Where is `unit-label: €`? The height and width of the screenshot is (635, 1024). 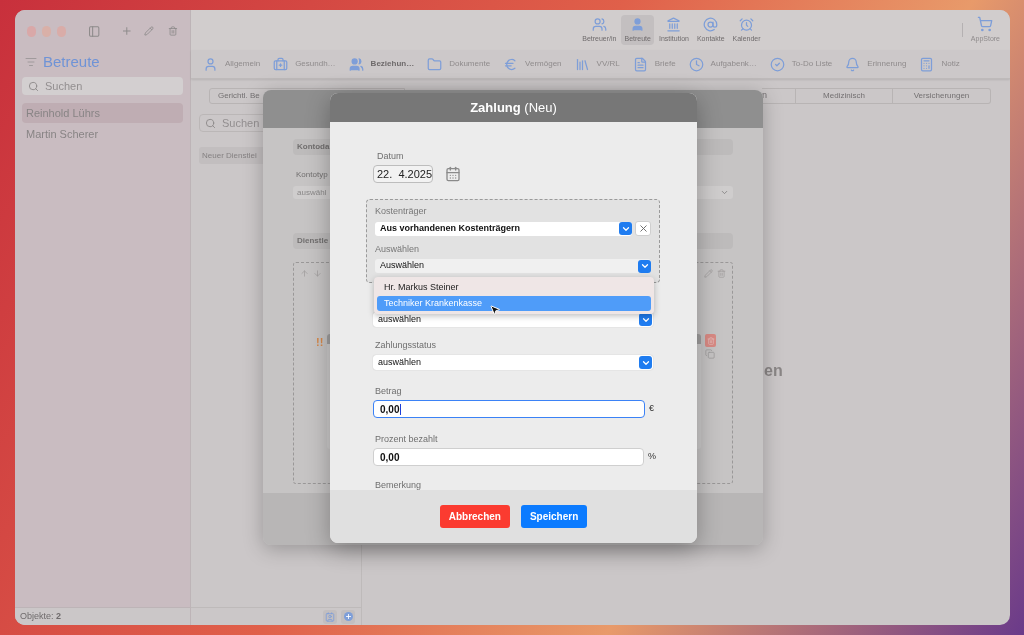 unit-label: € is located at coordinates (651, 409).